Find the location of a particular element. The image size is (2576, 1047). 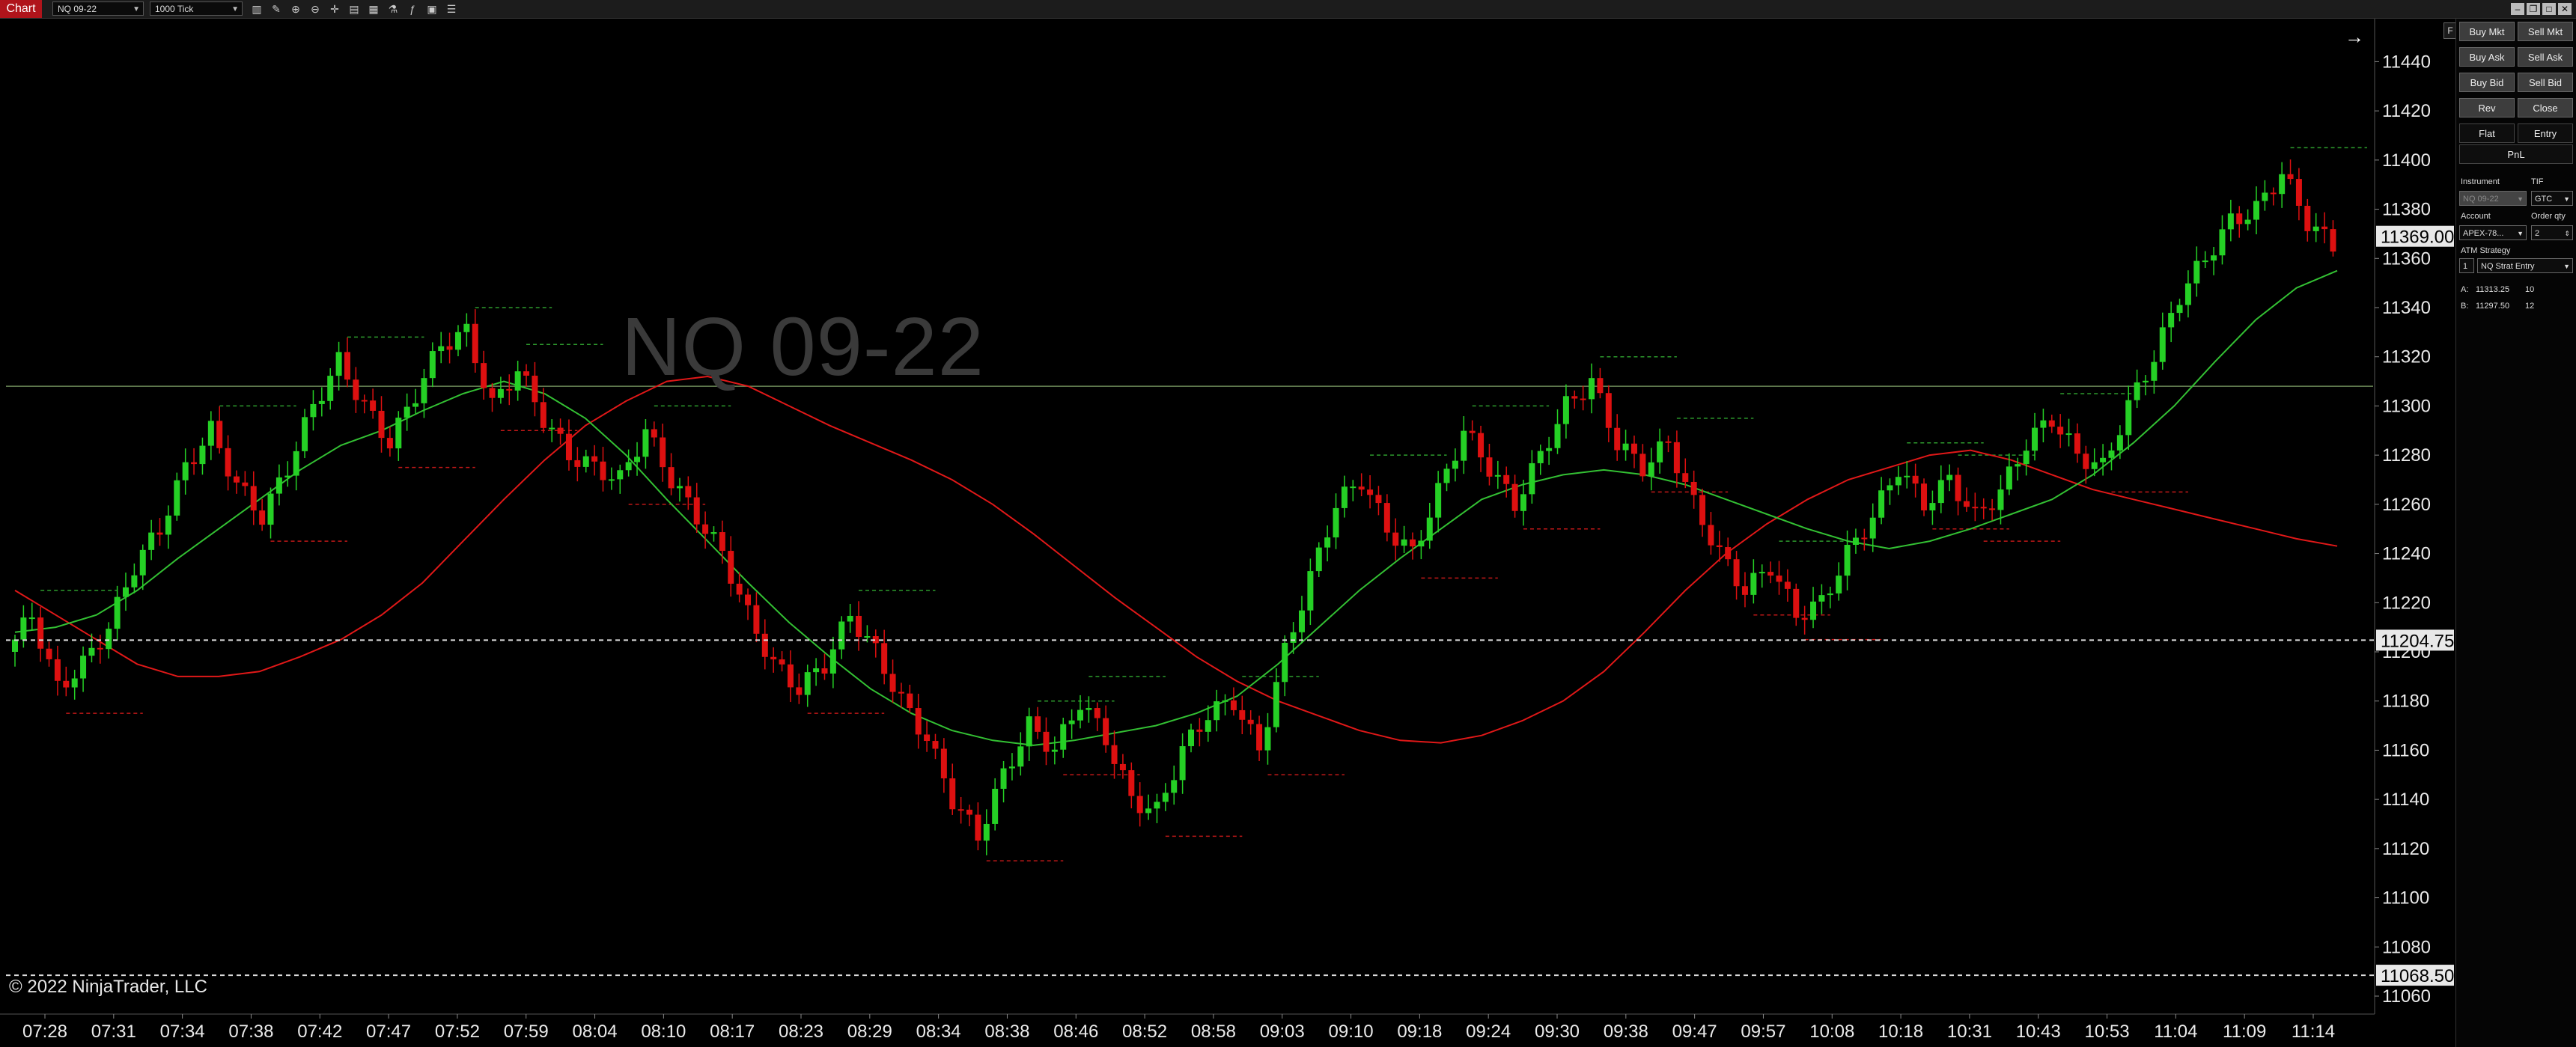

stepper-arrows-icon: ⇕ is located at coordinates (2567, 233).